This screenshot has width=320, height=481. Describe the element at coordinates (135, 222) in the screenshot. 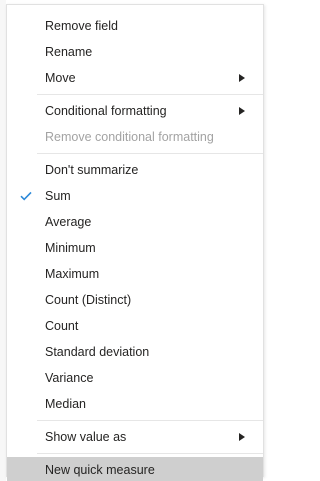

I see `menu-item-average: Average` at that location.